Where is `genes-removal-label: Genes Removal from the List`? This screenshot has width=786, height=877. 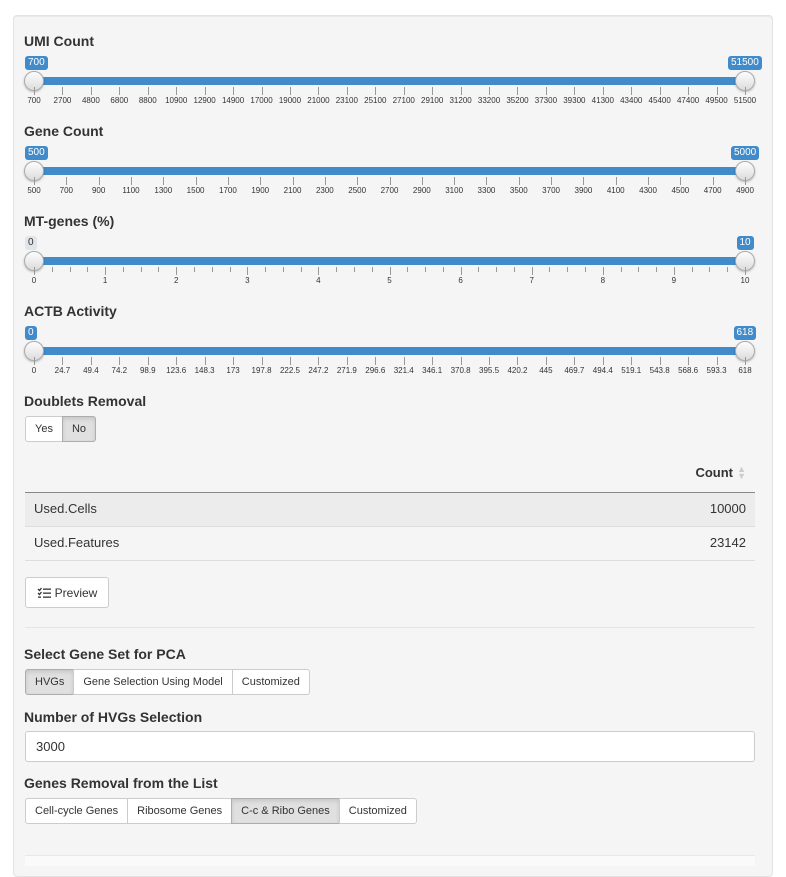
genes-removal-label: Genes Removal from the List is located at coordinates (121, 783).